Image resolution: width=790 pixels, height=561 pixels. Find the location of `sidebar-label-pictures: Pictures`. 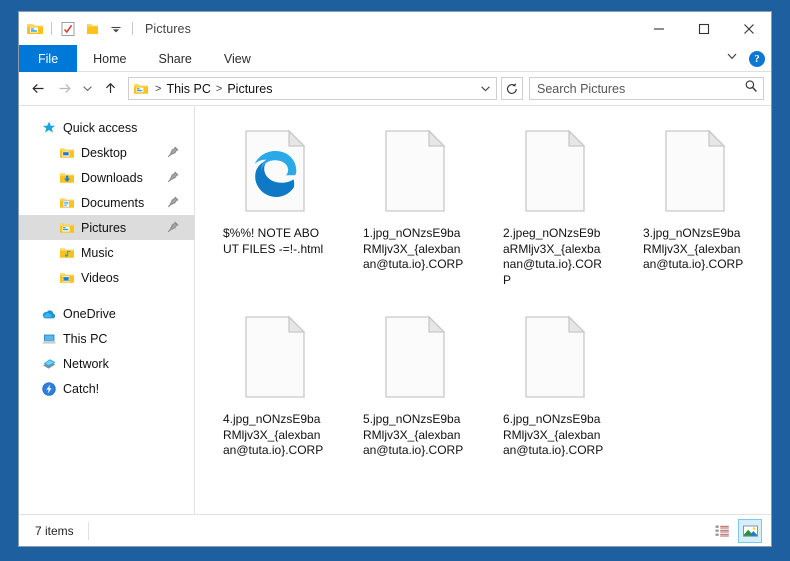

sidebar-label-pictures: Pictures is located at coordinates (104, 227).